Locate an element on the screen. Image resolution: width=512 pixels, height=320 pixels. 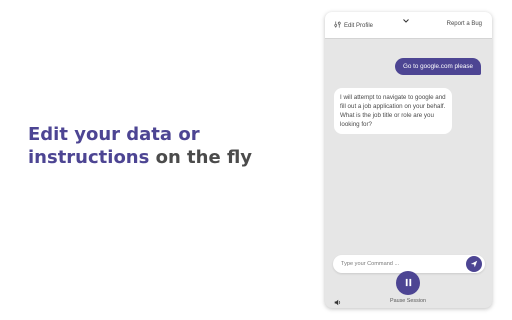
chevron-down-icon is located at coordinates (406, 22).